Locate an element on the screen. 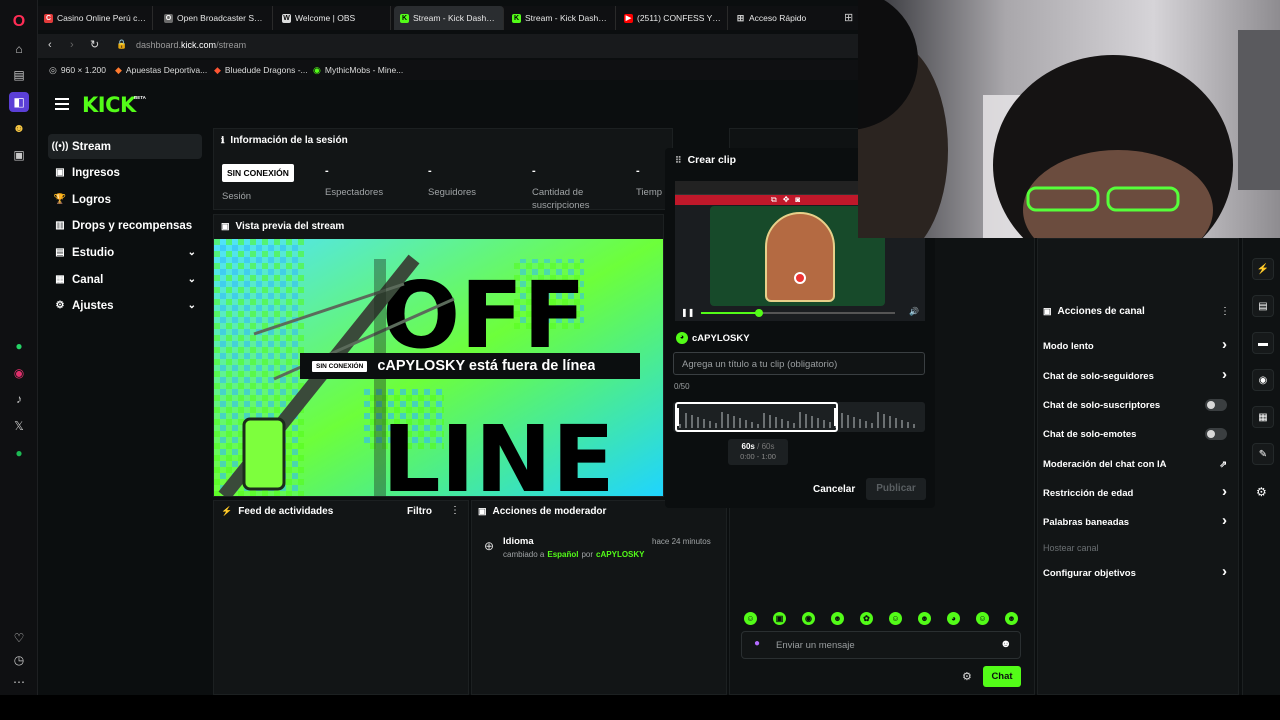 This screenshot has width=1280, height=720. document-icon: ▤ is located at coordinates (1263, 306).